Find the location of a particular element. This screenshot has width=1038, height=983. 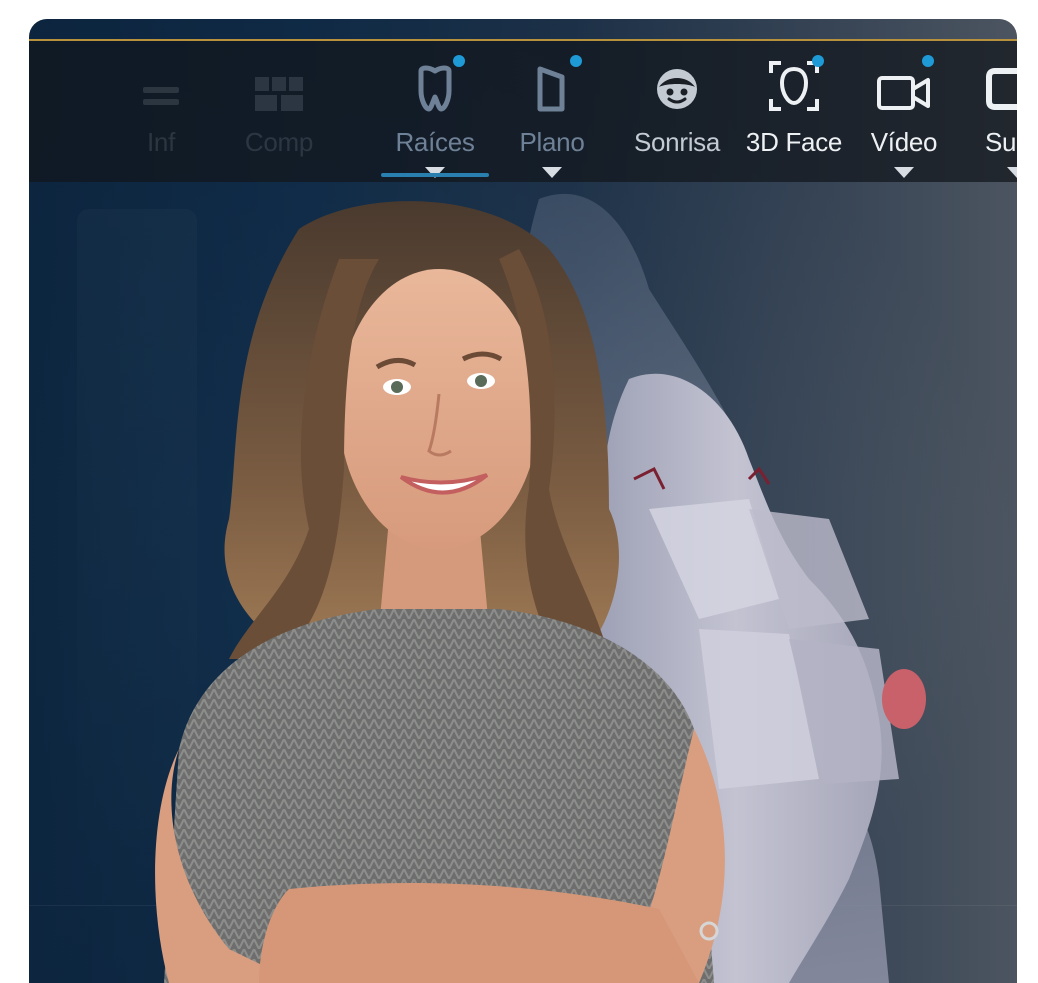

face-scan-icon is located at coordinates (794, 86).